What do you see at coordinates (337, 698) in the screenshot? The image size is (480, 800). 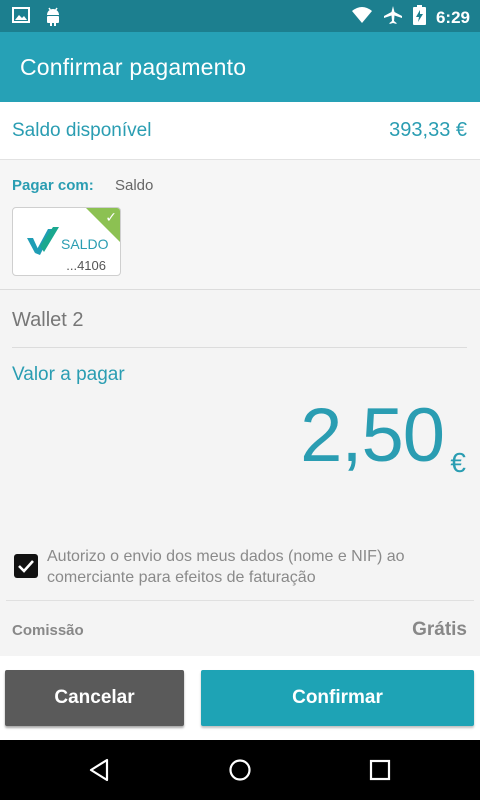 I see `confirm-button: Confirmar` at bounding box center [337, 698].